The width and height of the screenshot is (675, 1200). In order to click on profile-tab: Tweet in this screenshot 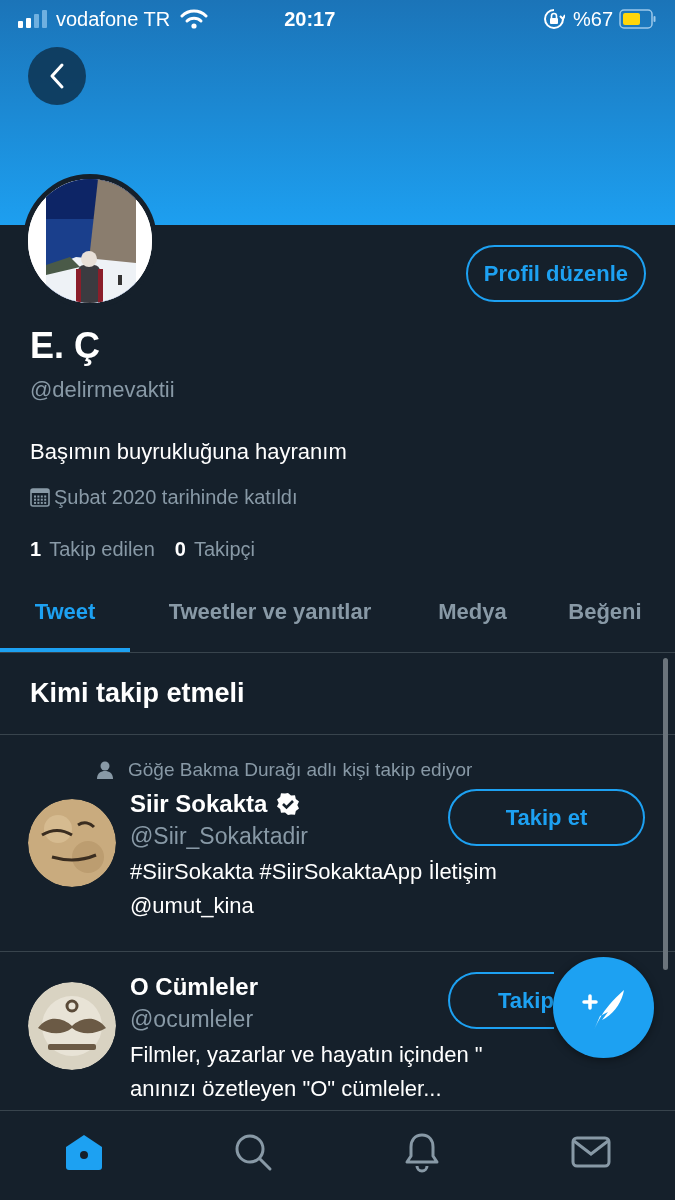, I will do `click(65, 613)`.